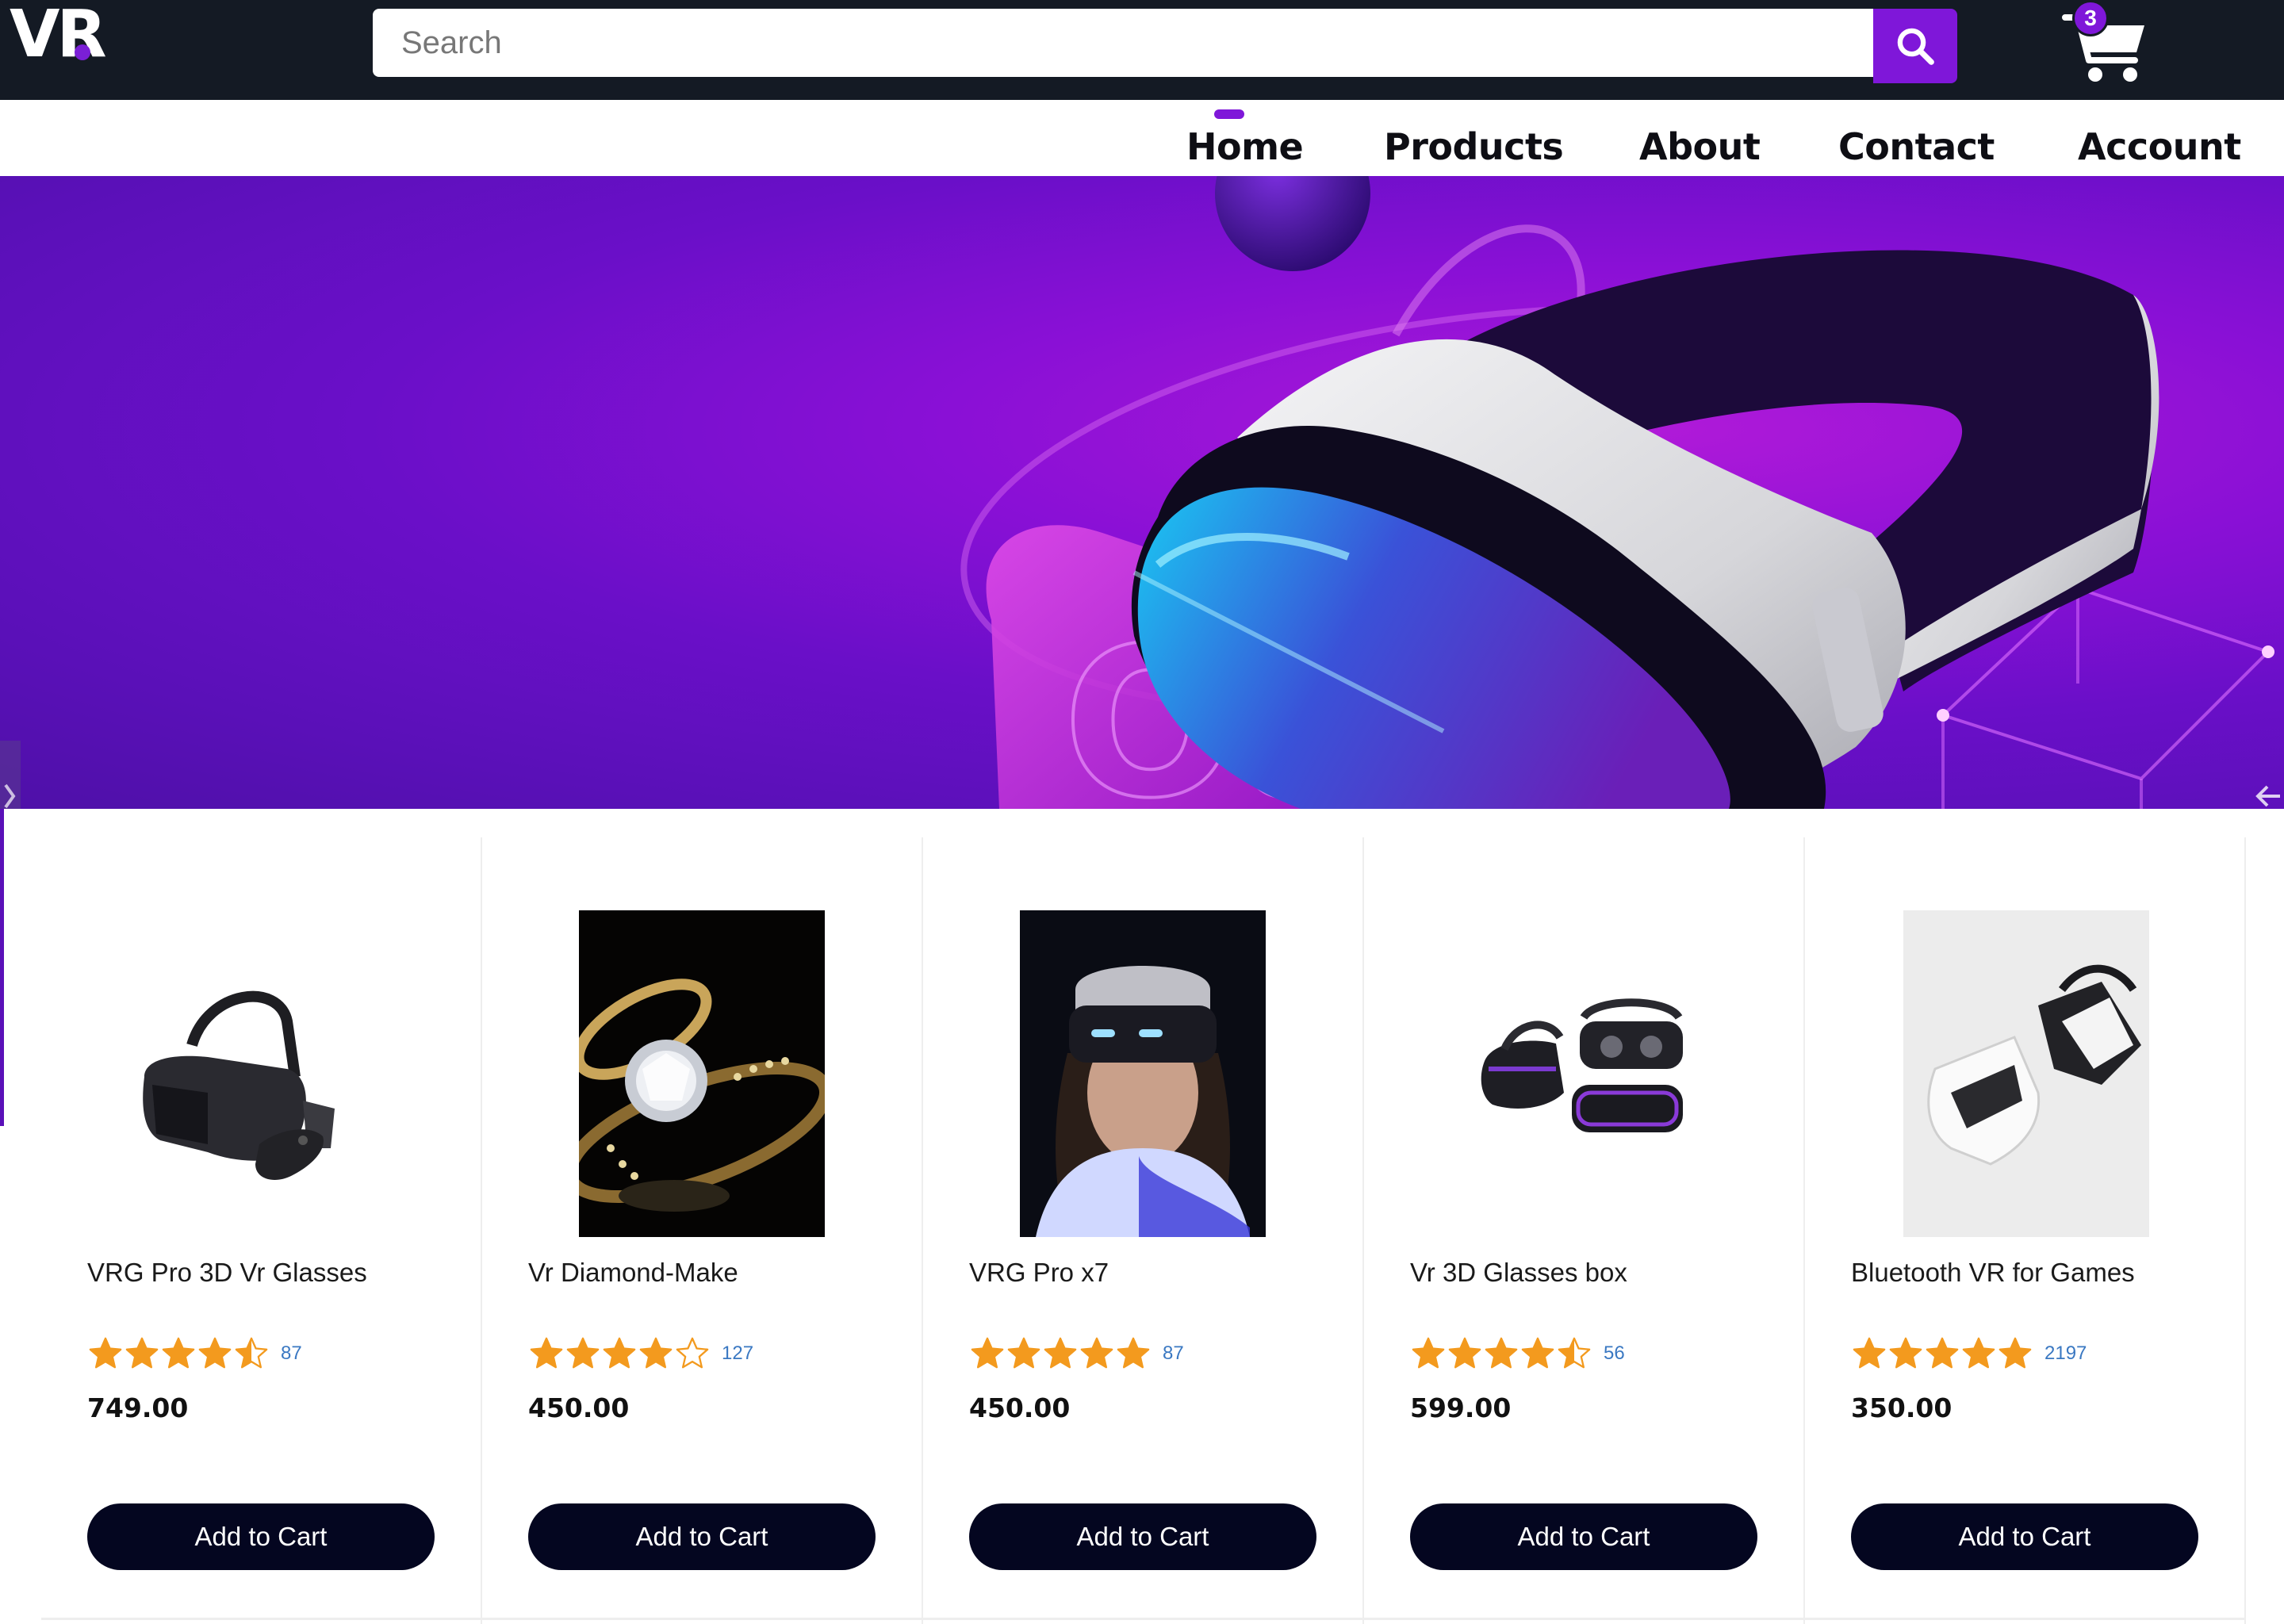 This screenshot has width=2284, height=1624. What do you see at coordinates (1474, 146) in the screenshot?
I see `nav-products: Products` at bounding box center [1474, 146].